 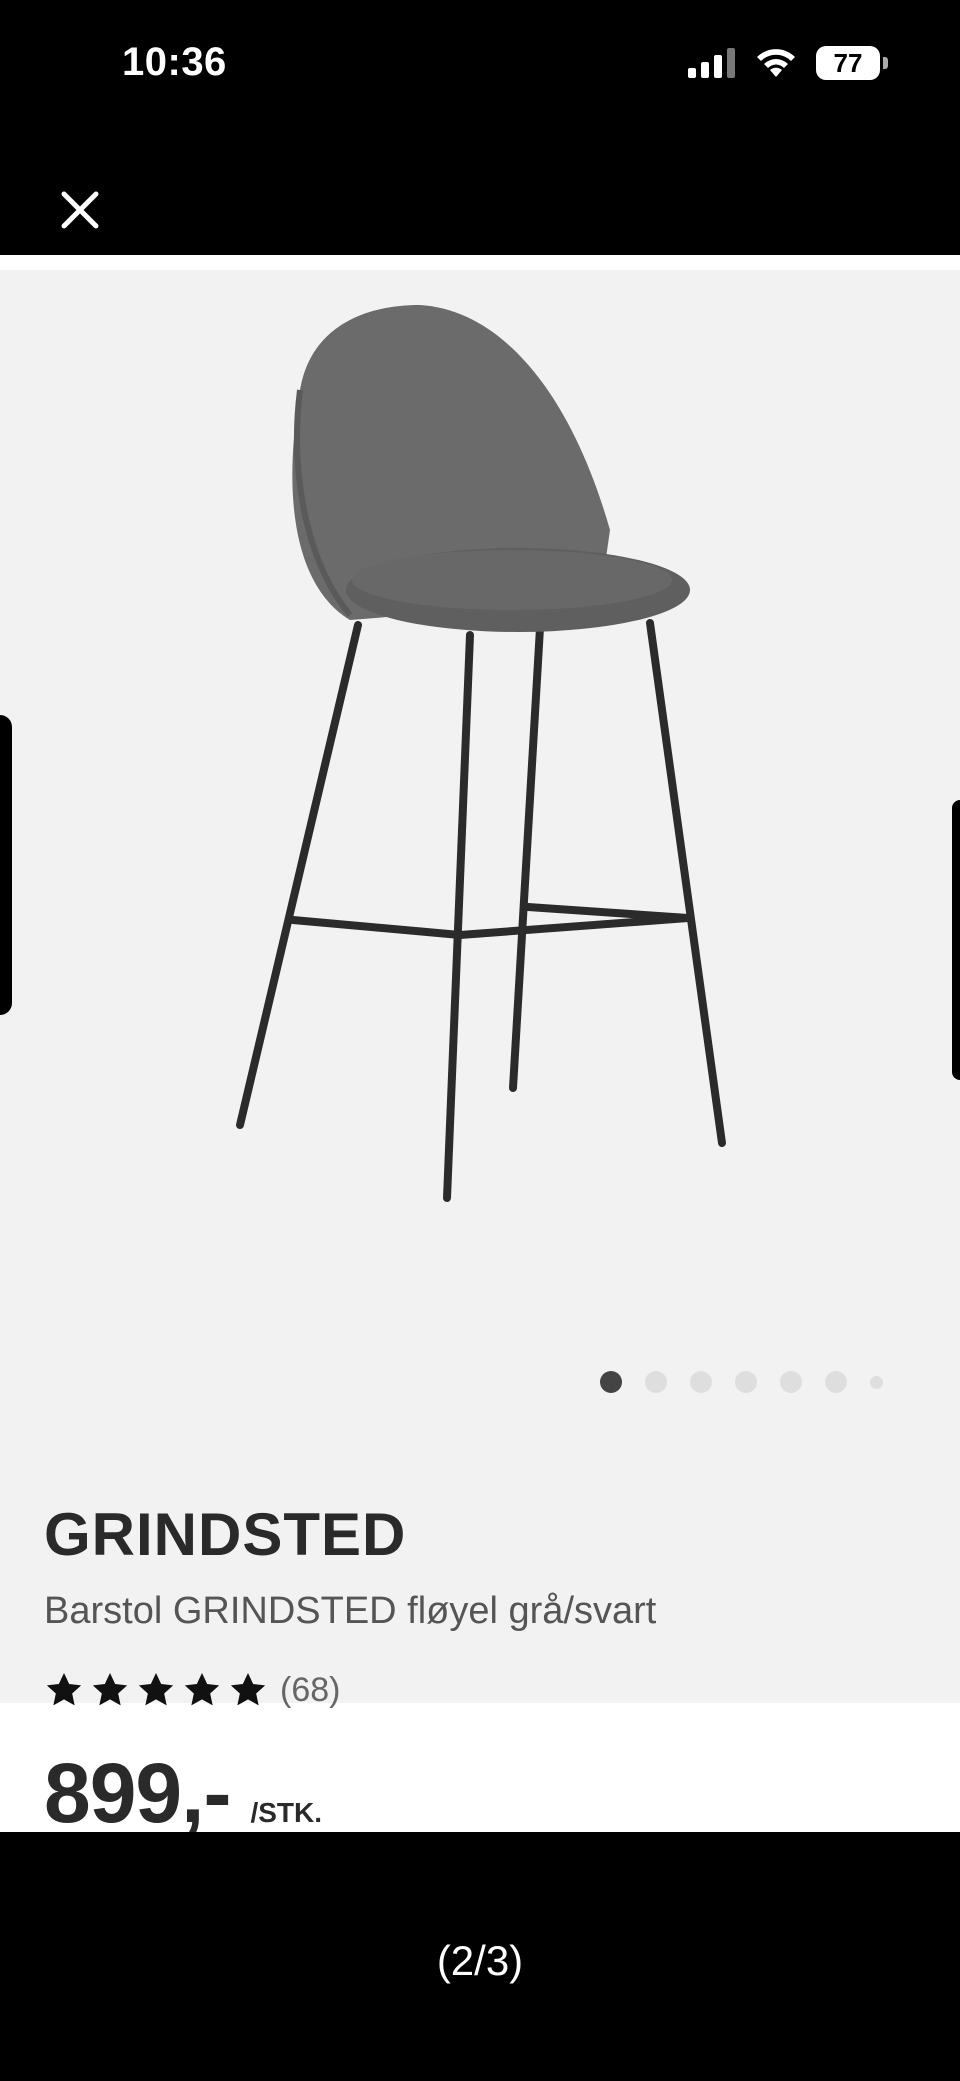 I want to click on close-icon, so click(x=80, y=210).